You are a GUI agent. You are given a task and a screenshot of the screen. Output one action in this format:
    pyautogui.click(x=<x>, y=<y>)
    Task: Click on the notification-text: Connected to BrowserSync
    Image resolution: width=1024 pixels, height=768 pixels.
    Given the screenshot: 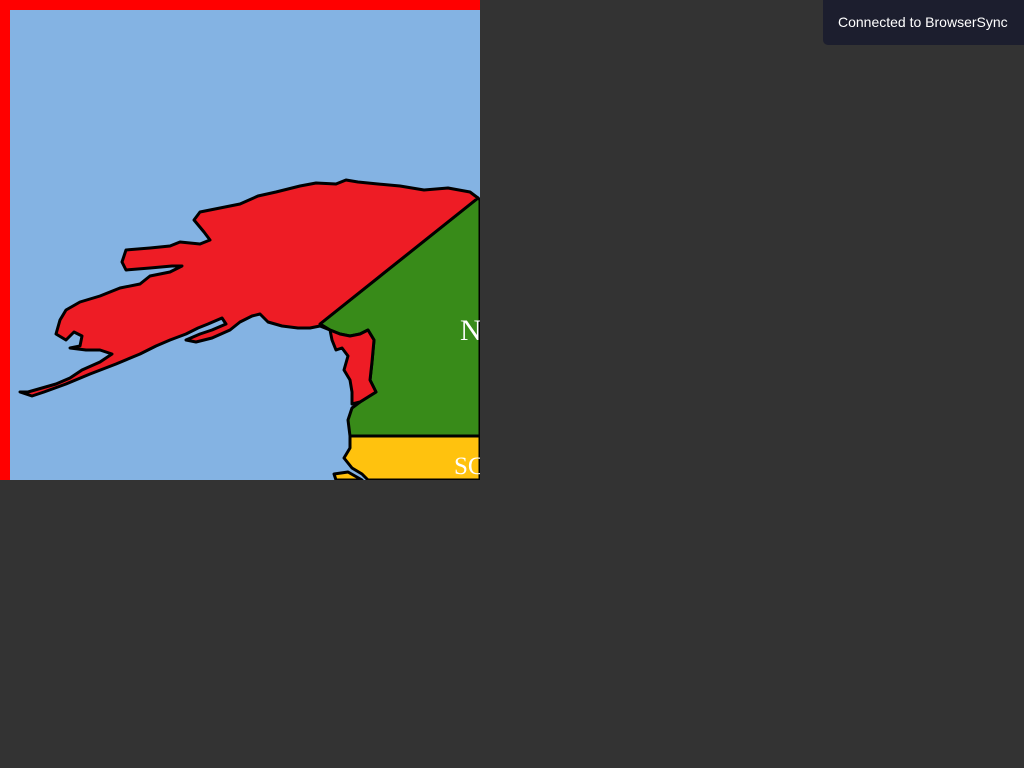 What is the action you would take?
    pyautogui.click(x=923, y=22)
    